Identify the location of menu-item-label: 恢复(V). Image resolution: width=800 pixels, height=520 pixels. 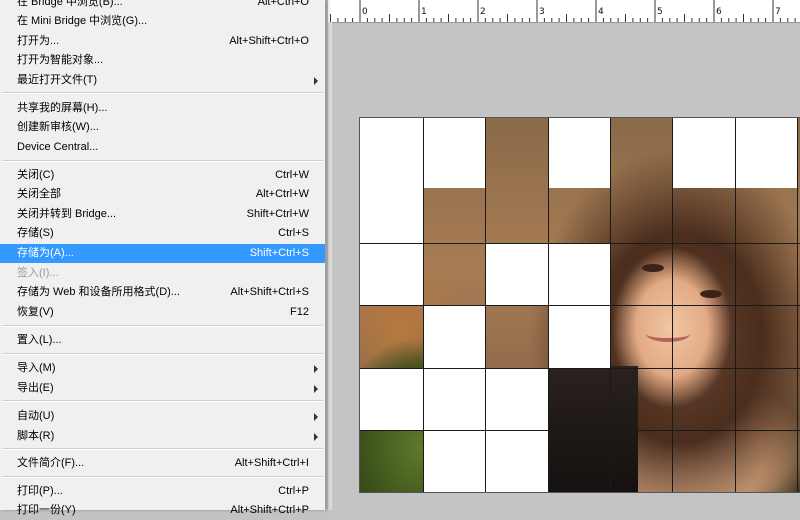
(35, 312).